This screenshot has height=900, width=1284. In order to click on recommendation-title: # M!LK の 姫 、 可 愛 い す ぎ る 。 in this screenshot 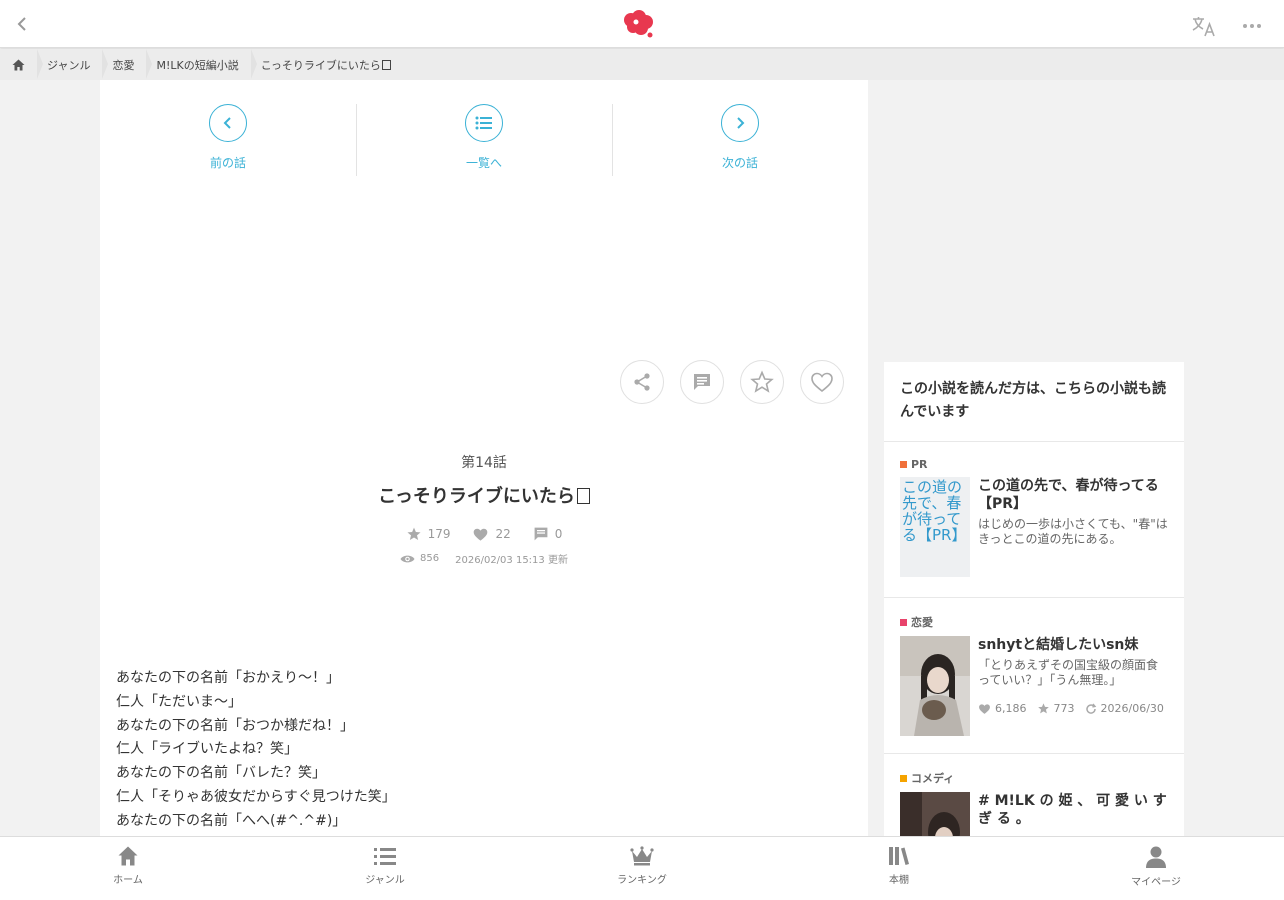, I will do `click(1073, 810)`.